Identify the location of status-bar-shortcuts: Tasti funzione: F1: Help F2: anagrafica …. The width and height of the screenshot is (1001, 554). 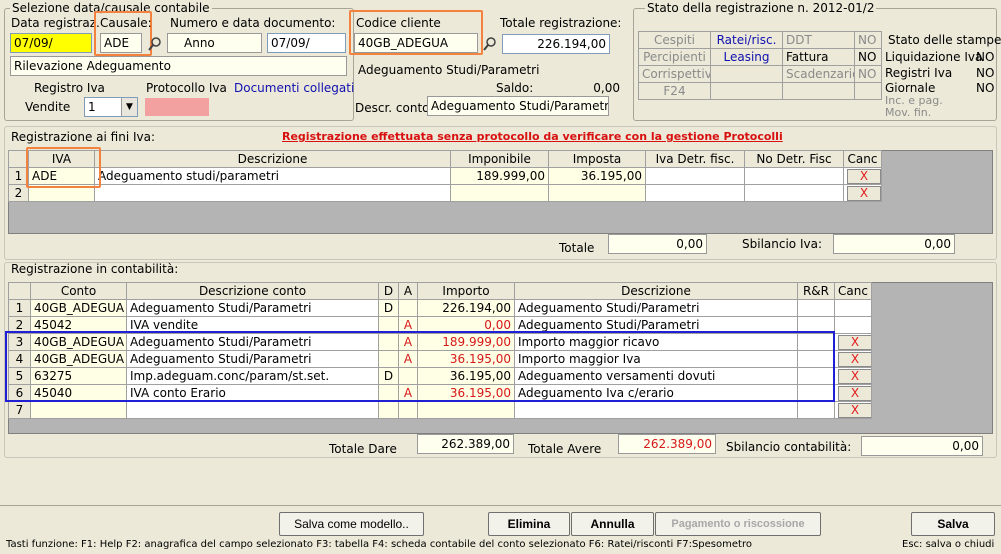
(379, 544).